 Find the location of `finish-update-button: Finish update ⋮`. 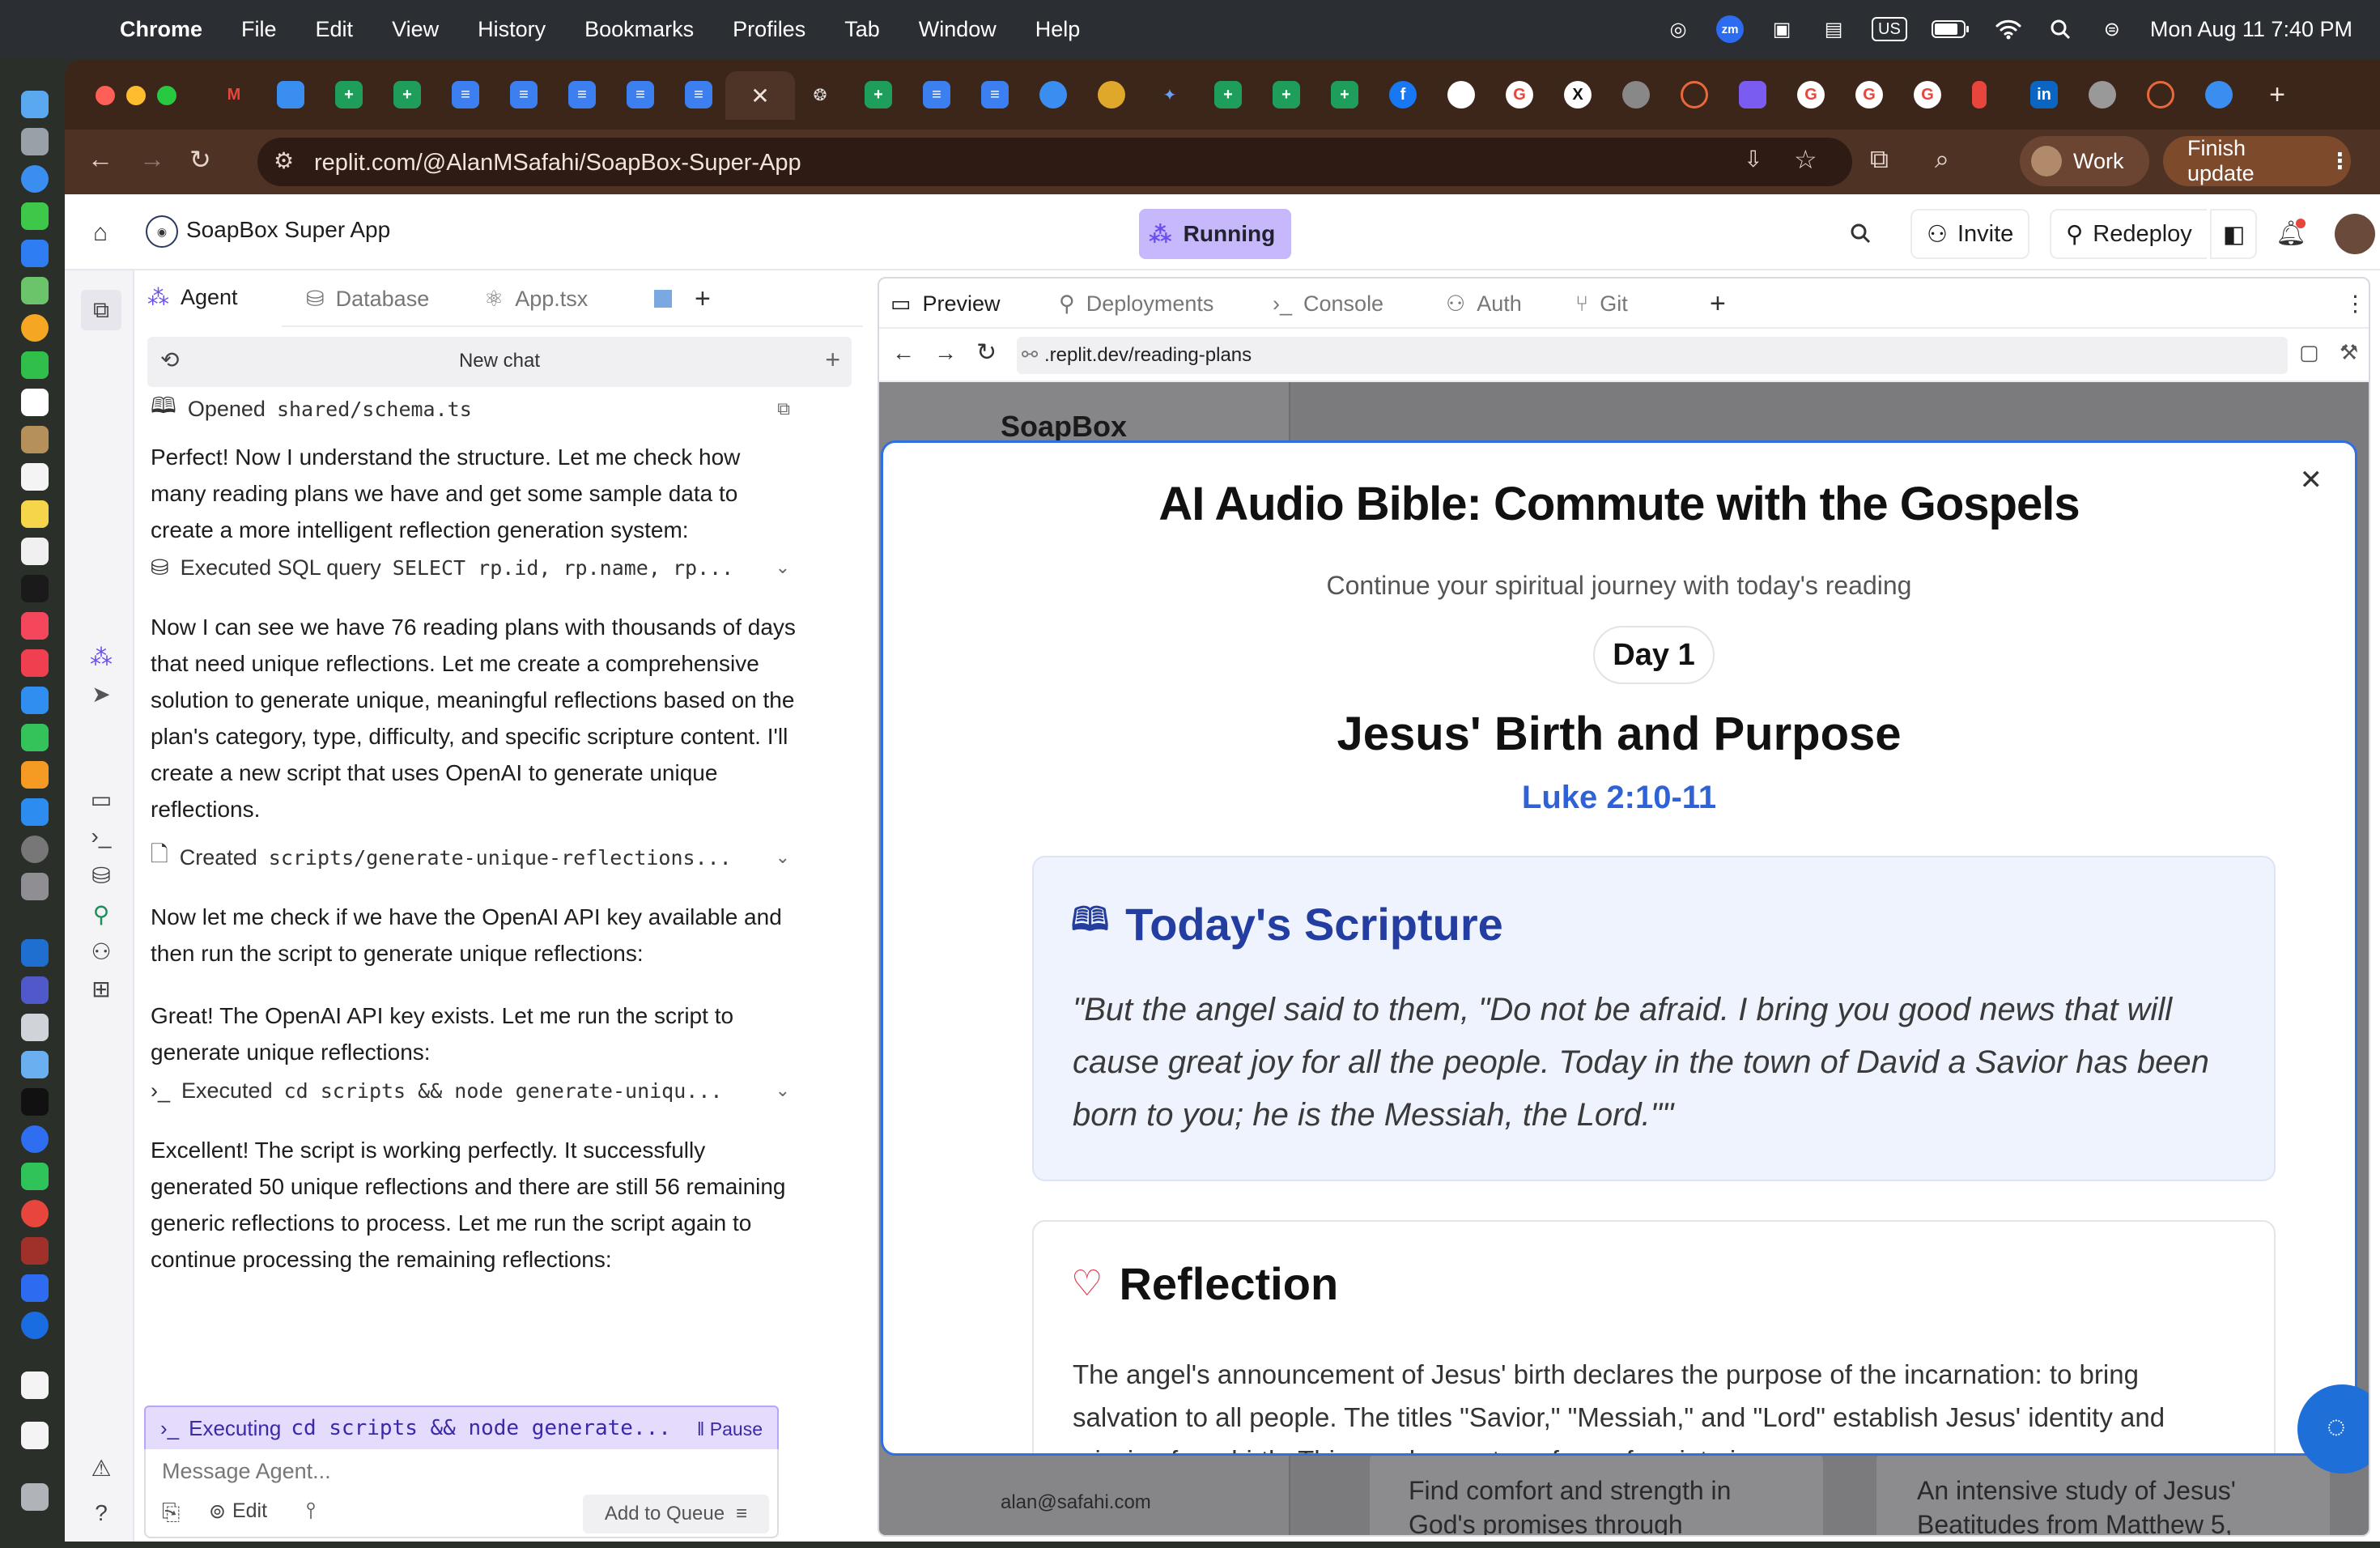

finish-update-button: Finish update ⋮ is located at coordinates (2257, 161).